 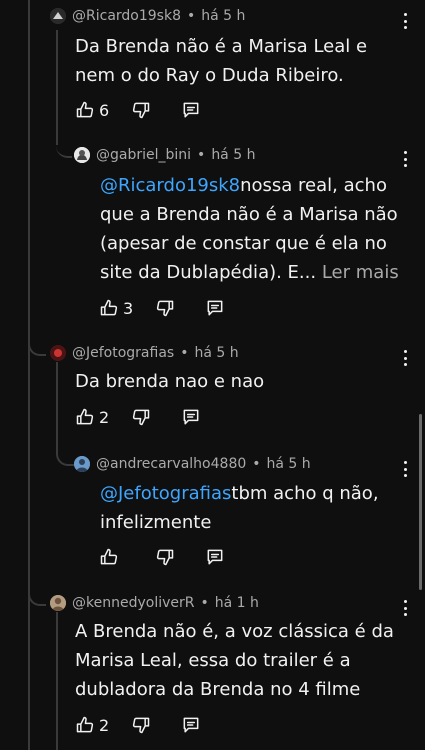 What do you see at coordinates (420, 502) in the screenshot?
I see `scrollbar` at bounding box center [420, 502].